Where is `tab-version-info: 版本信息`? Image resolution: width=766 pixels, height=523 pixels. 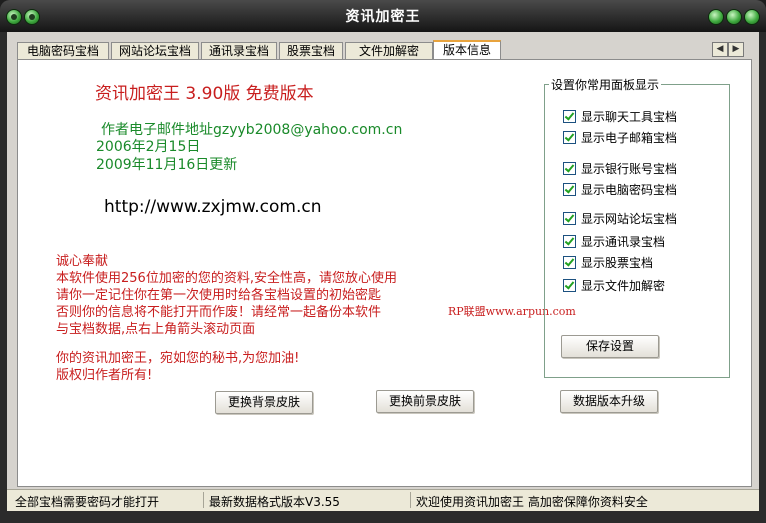
tab-version-info: 版本信息 is located at coordinates (467, 50).